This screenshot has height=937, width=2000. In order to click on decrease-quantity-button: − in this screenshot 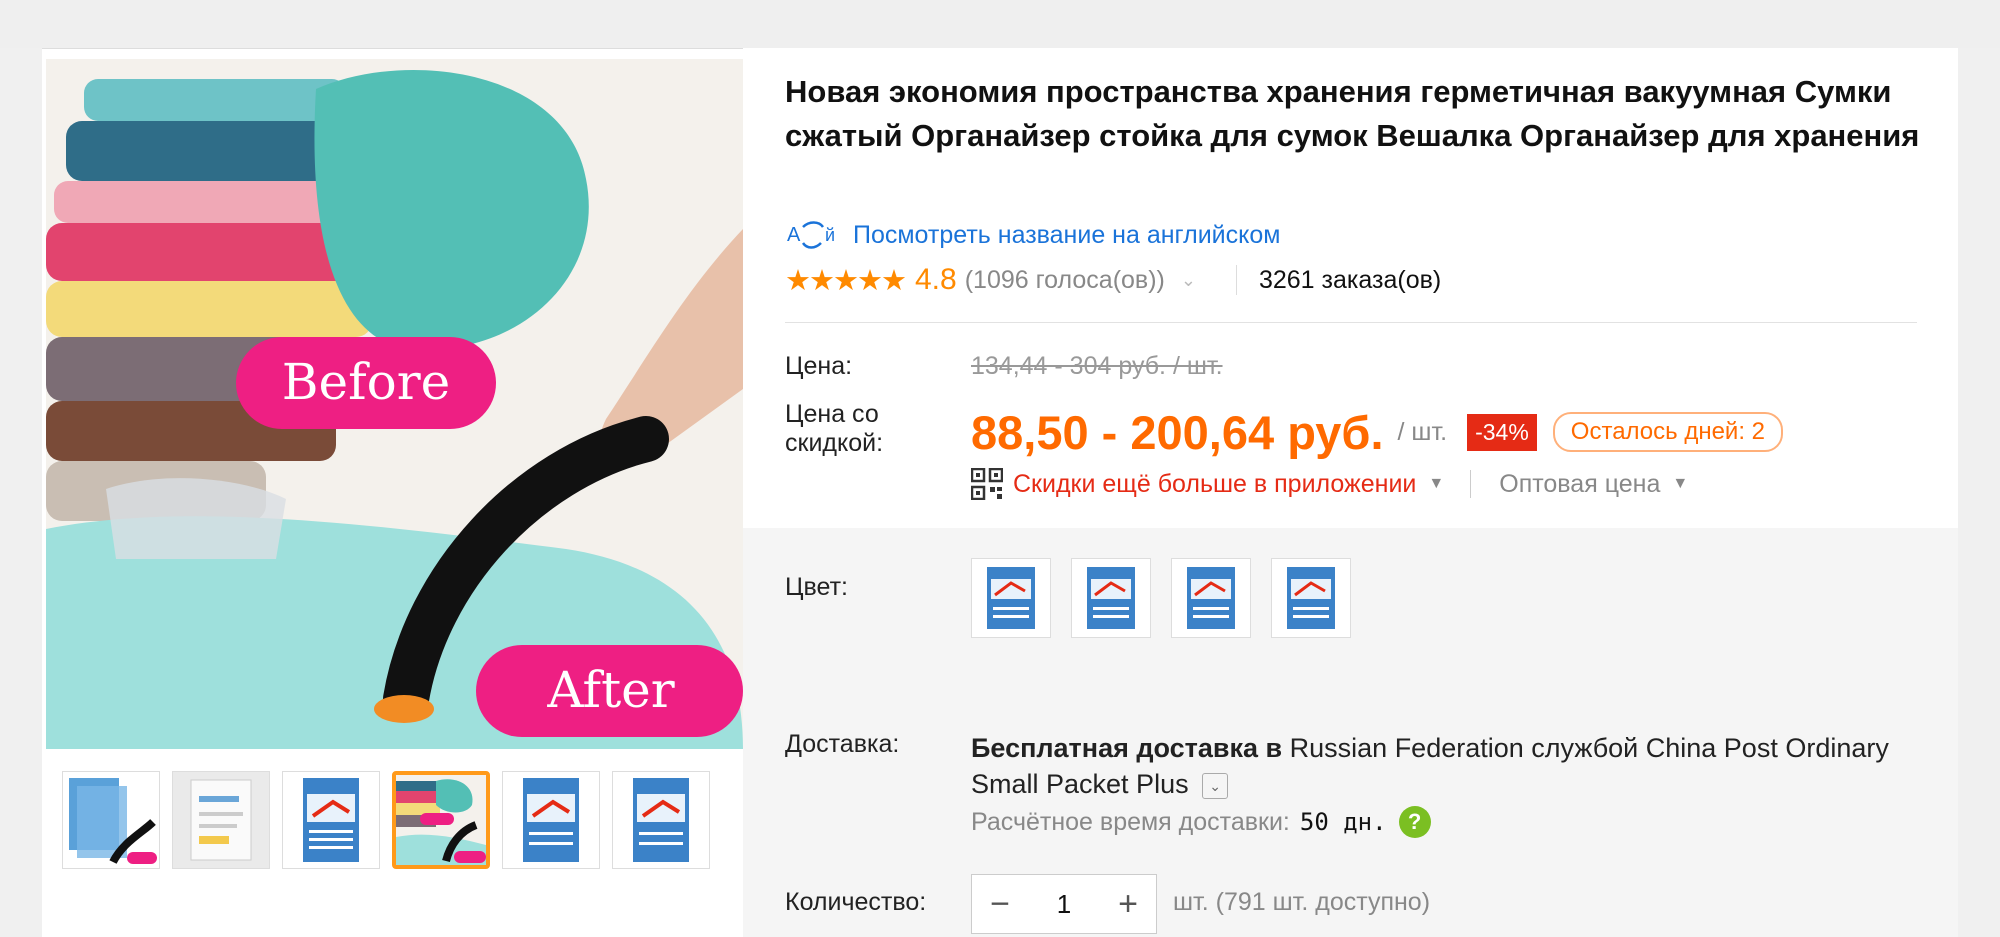, I will do `click(1000, 904)`.